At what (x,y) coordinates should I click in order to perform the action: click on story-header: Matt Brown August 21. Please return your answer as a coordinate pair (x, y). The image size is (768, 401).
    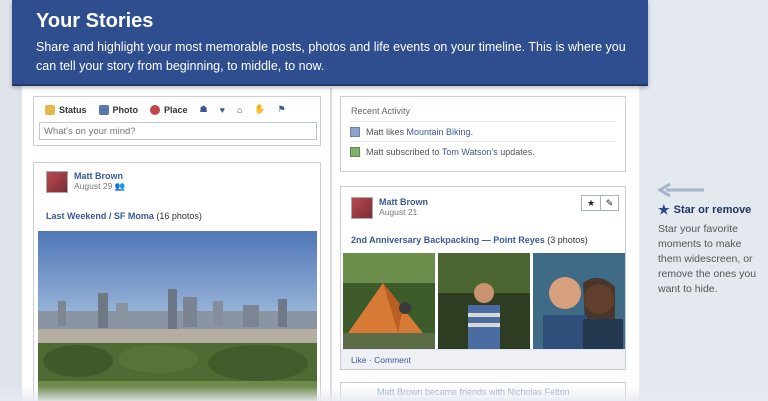
    Looking at the image, I should click on (389, 208).